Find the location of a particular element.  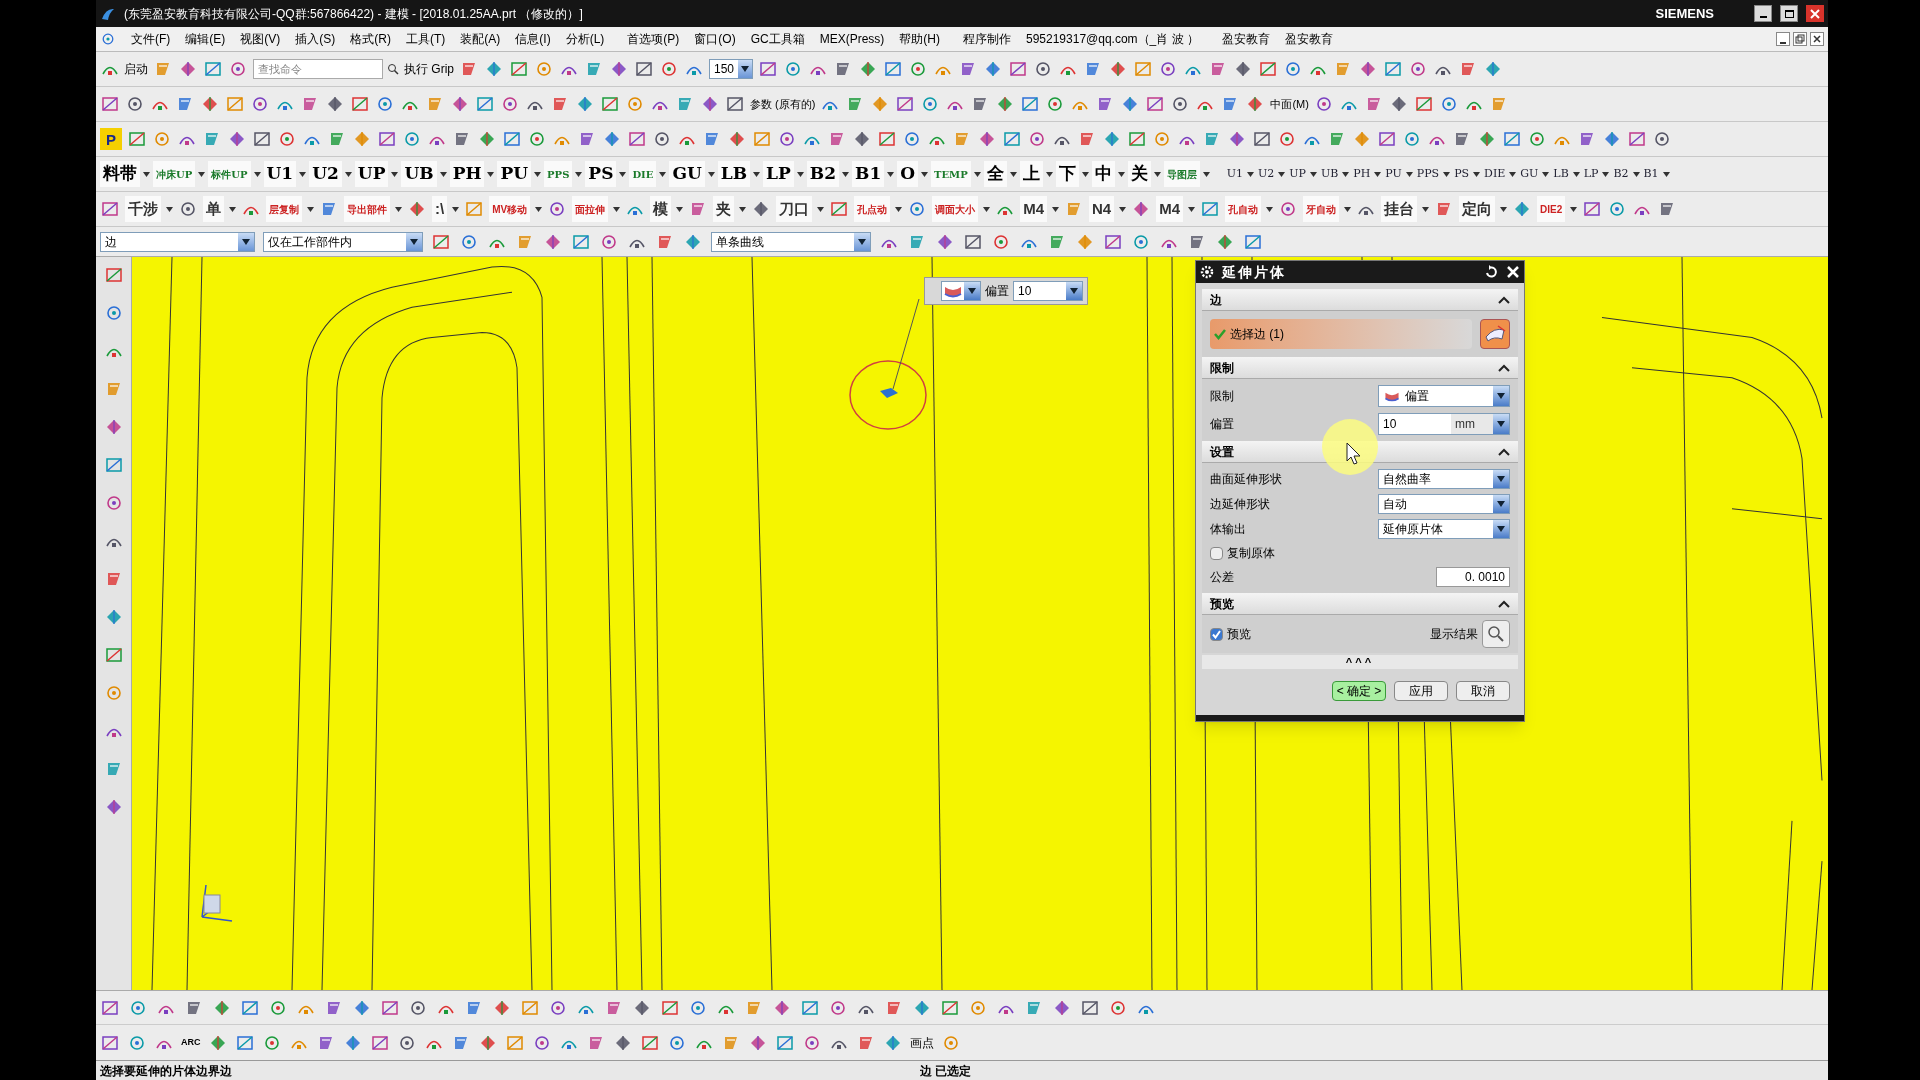

toolbar-button: 挂台 is located at coordinates (1399, 209).